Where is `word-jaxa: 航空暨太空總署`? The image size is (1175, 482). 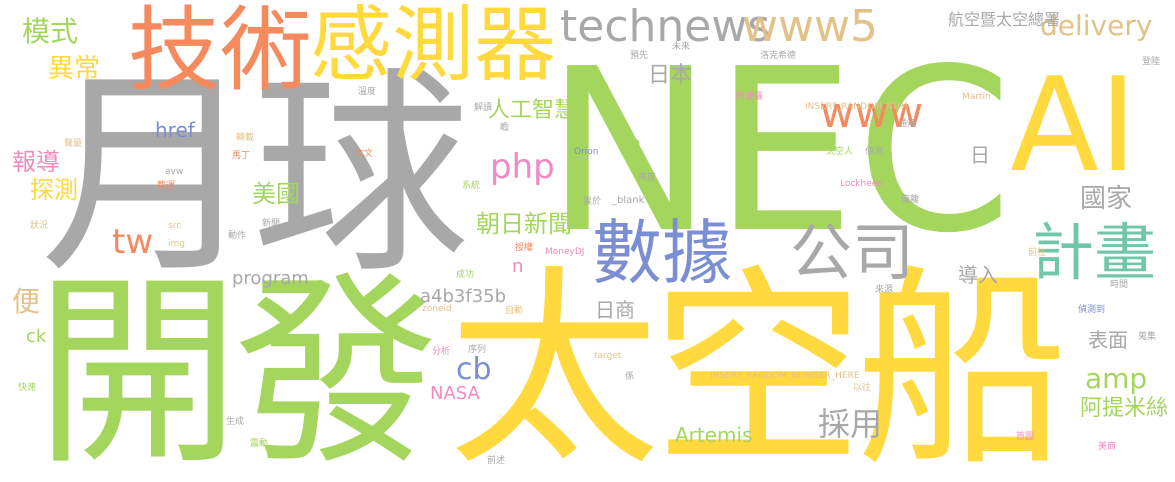 word-jaxa: 航空暨太空總署 is located at coordinates (1004, 19).